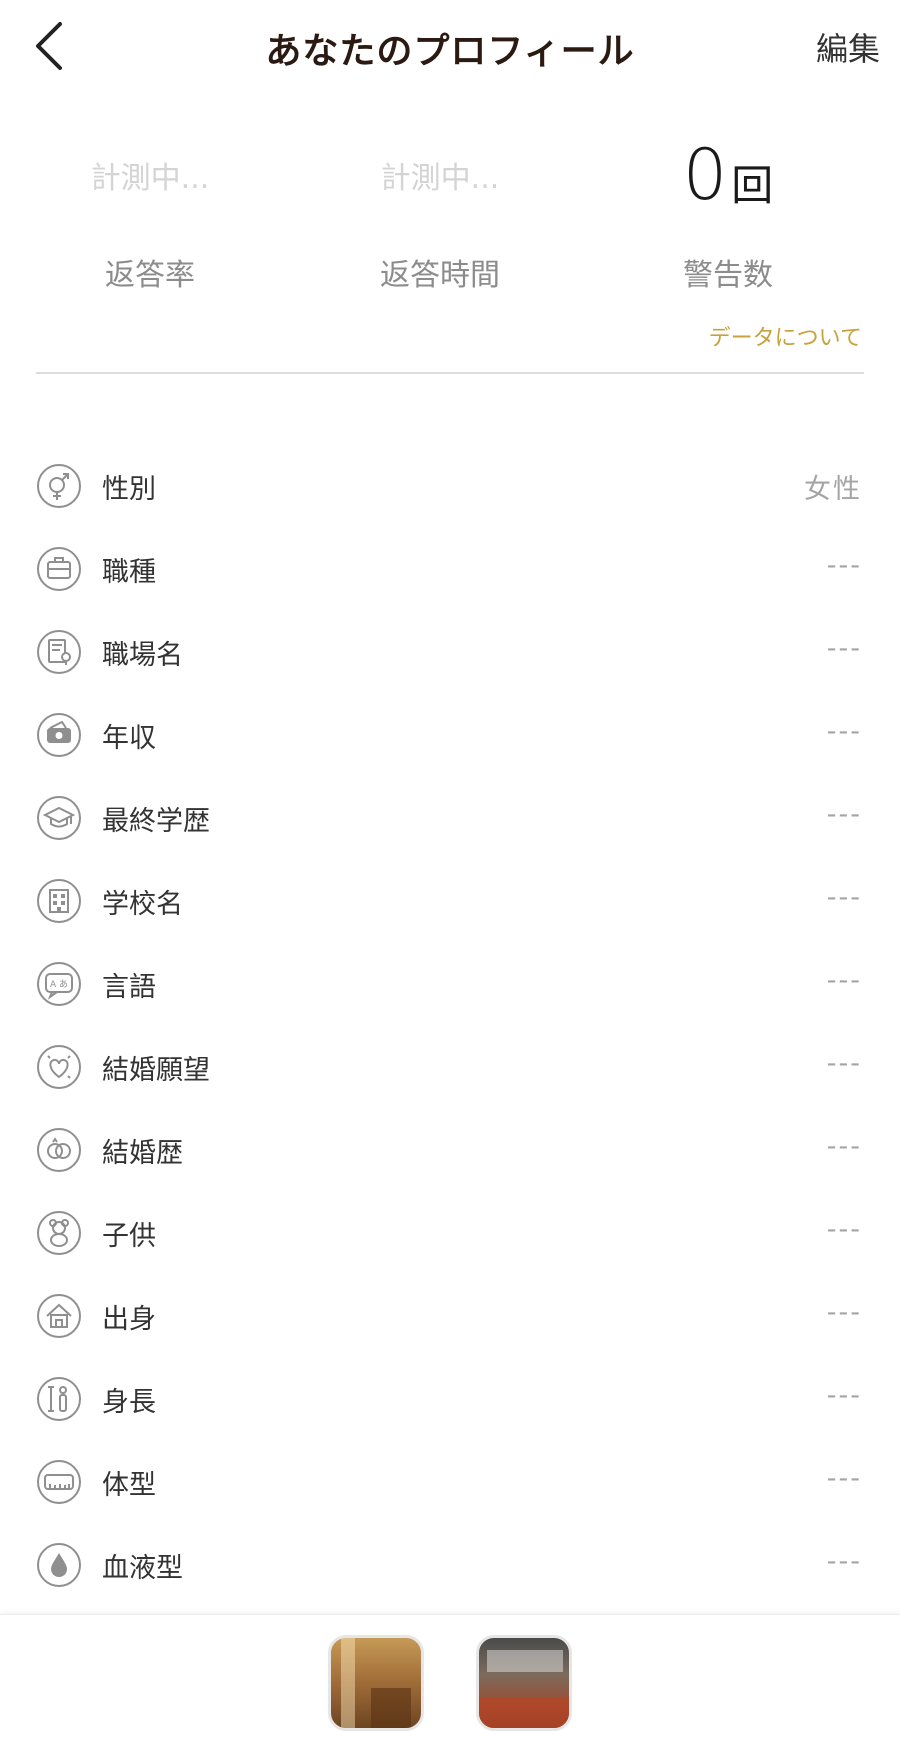 This screenshot has height=1761, width=900. Describe the element at coordinates (450, 1150) in the screenshot. I see `profile-row-marriage-history: 結婚歴 ---` at that location.